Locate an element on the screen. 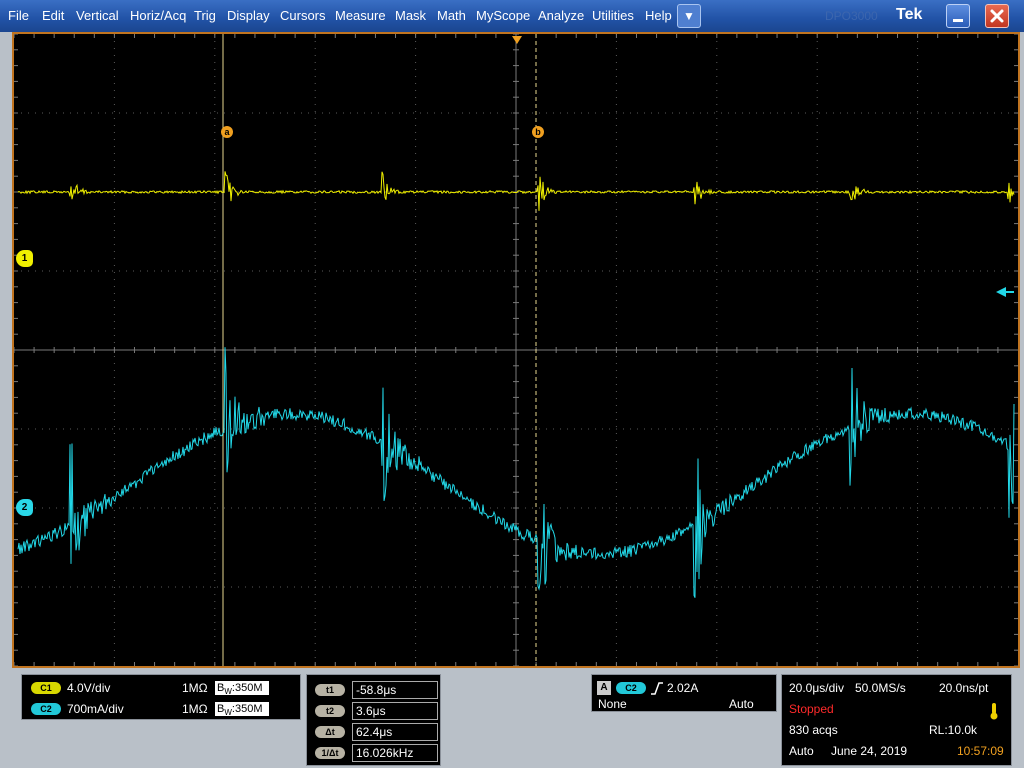 The image size is (1024, 768). thermometer-icon is located at coordinates (994, 711).